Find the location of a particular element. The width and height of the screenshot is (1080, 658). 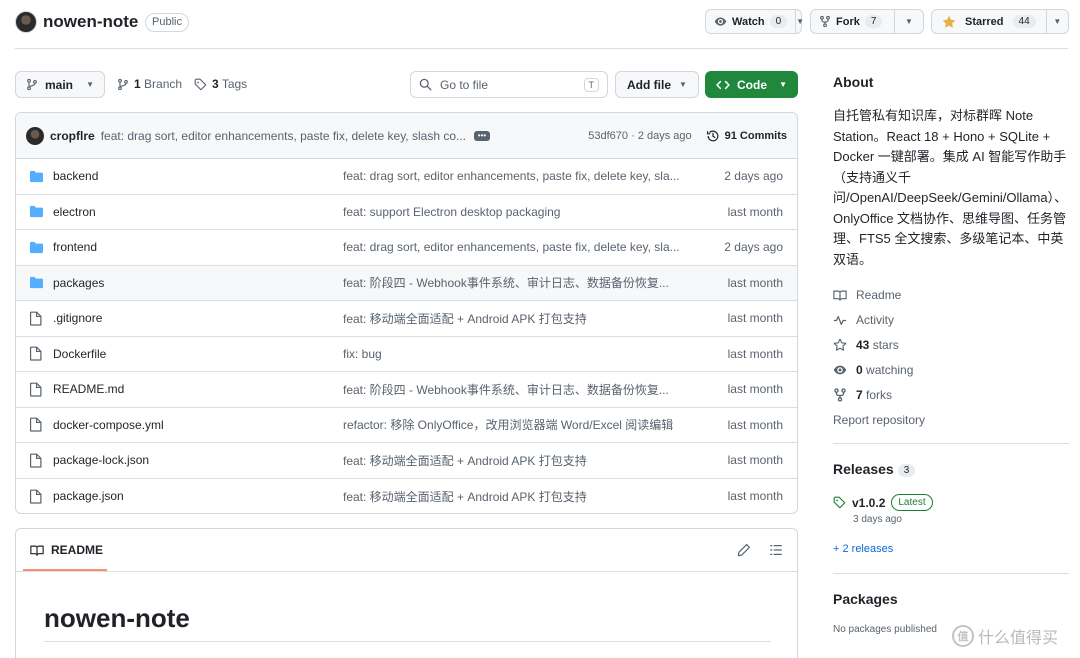

outline-list-icon is located at coordinates (776, 550).